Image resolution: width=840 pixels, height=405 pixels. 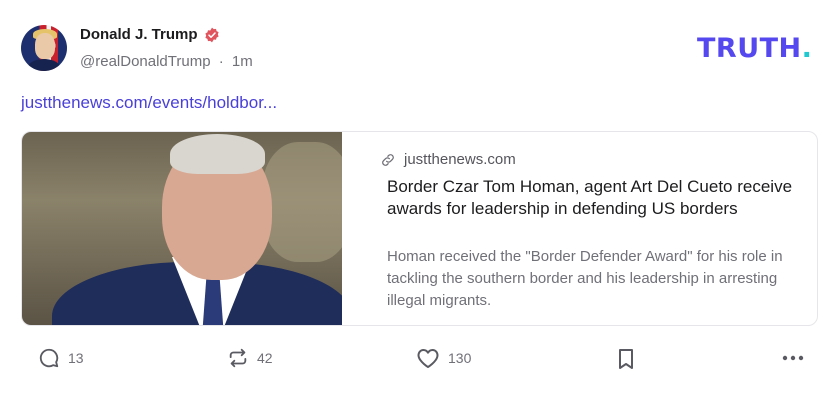 What do you see at coordinates (443, 358) in the screenshot?
I see `like-button: 130` at bounding box center [443, 358].